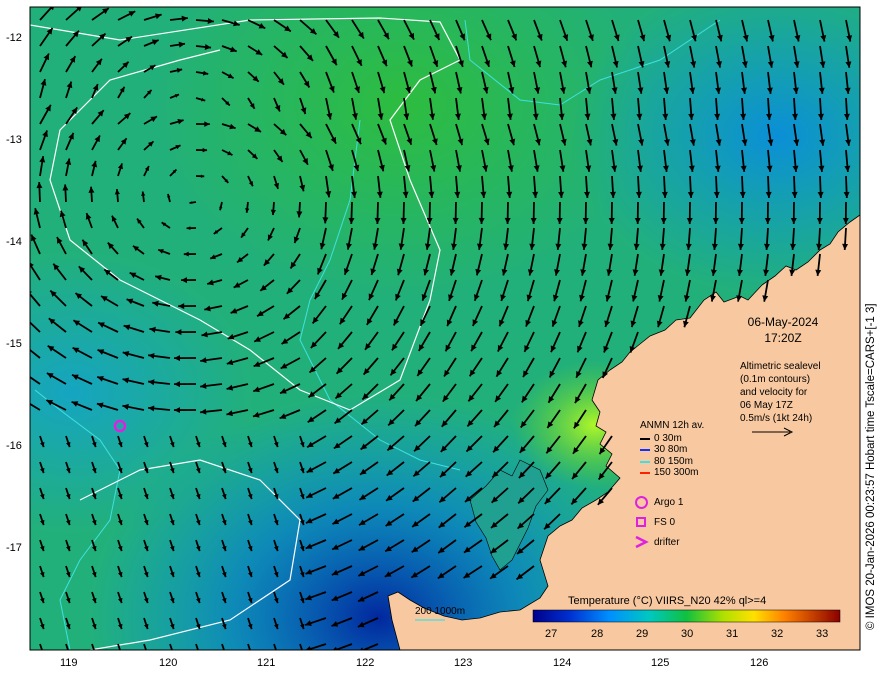  I want to click on anmn-legend-row: 150 300m, so click(672, 473).